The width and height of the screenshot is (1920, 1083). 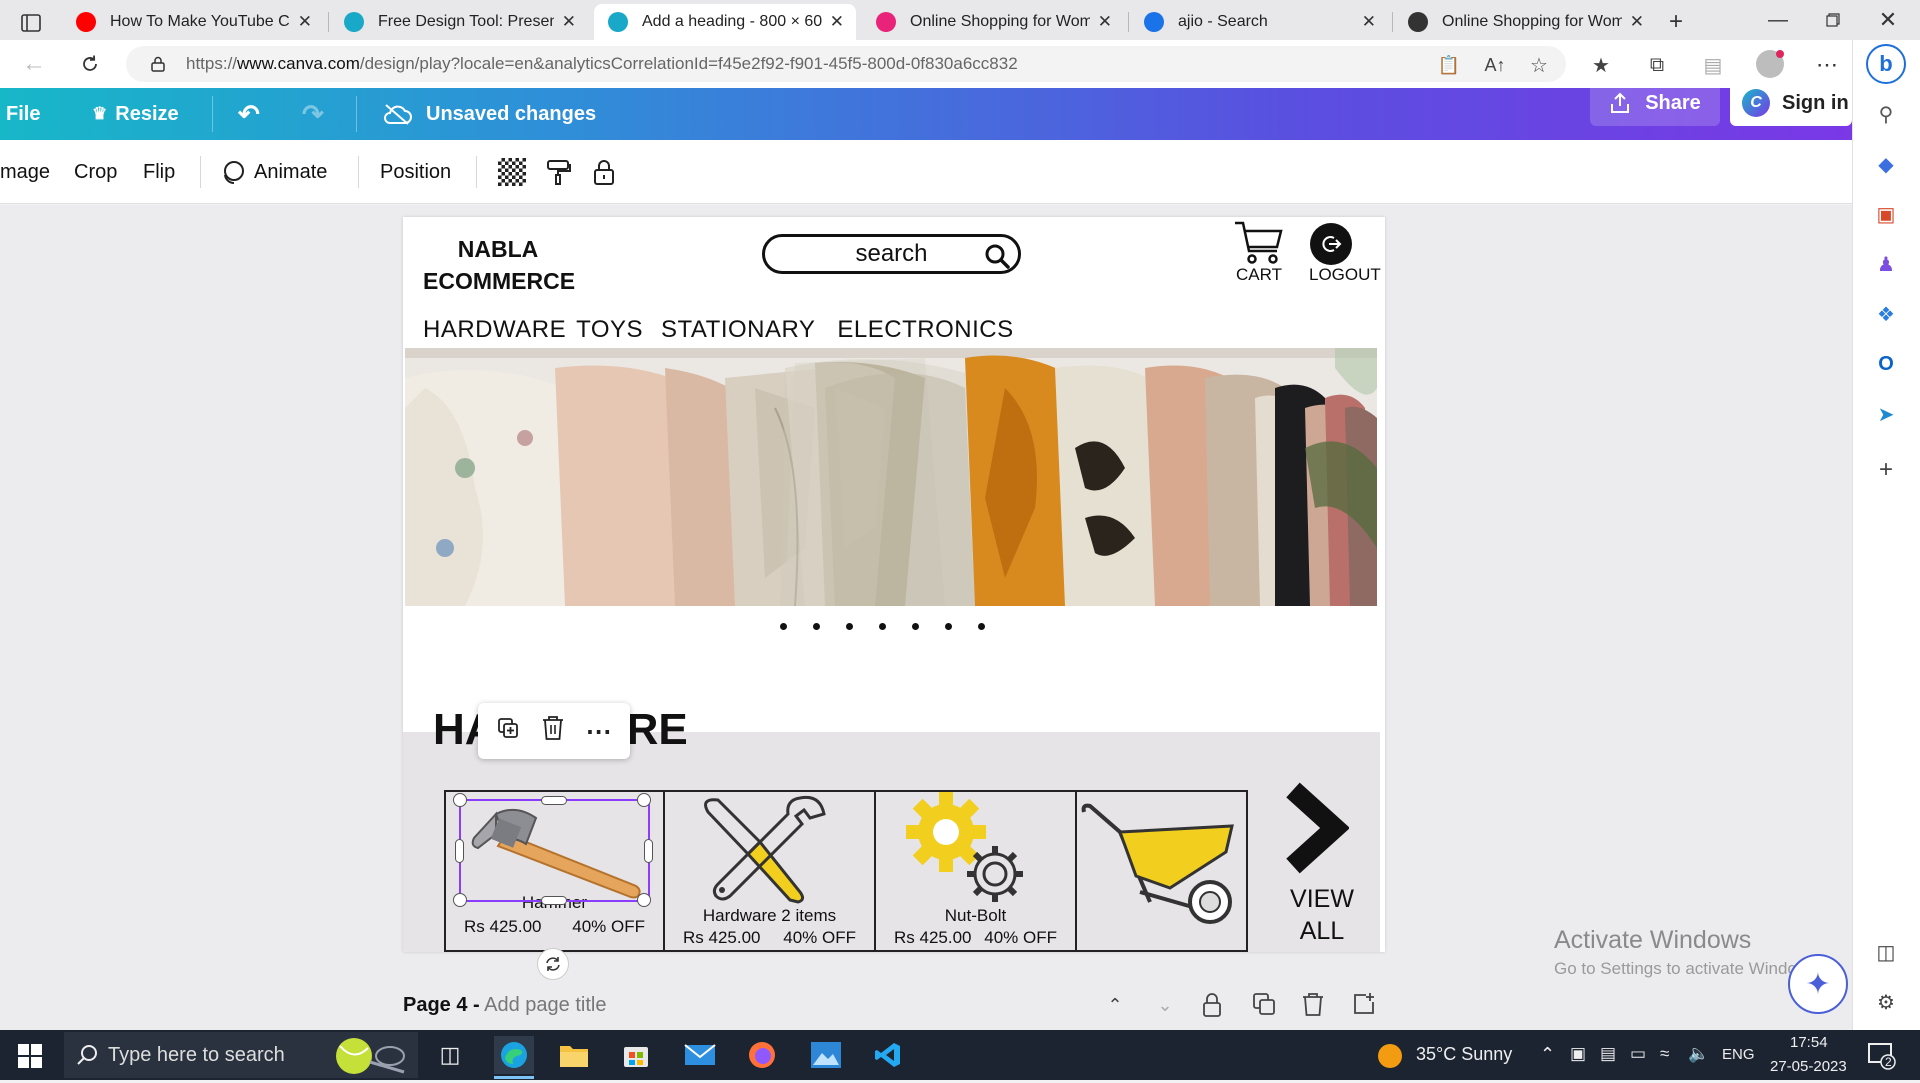 What do you see at coordinates (1539, 65) in the screenshot?
I see `add-favorite-icon: ☆` at bounding box center [1539, 65].